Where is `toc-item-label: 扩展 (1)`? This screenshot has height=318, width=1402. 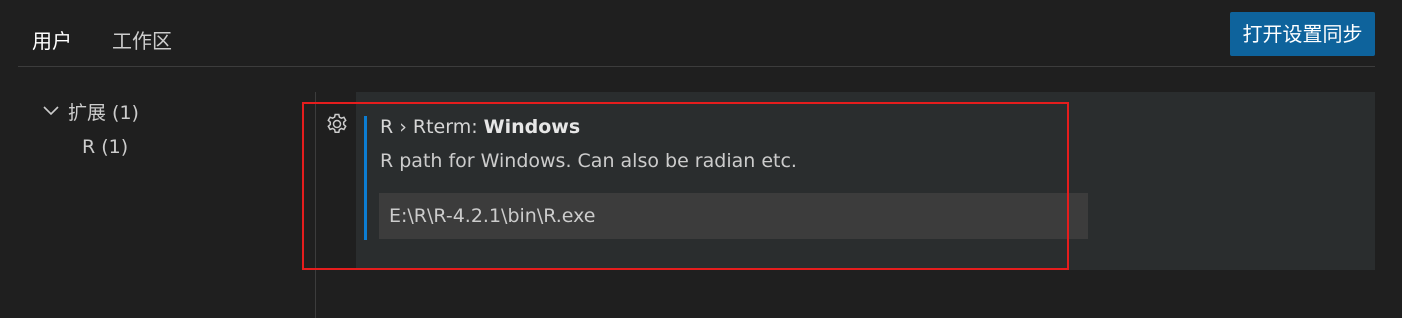 toc-item-label: 扩展 (1) is located at coordinates (103, 112).